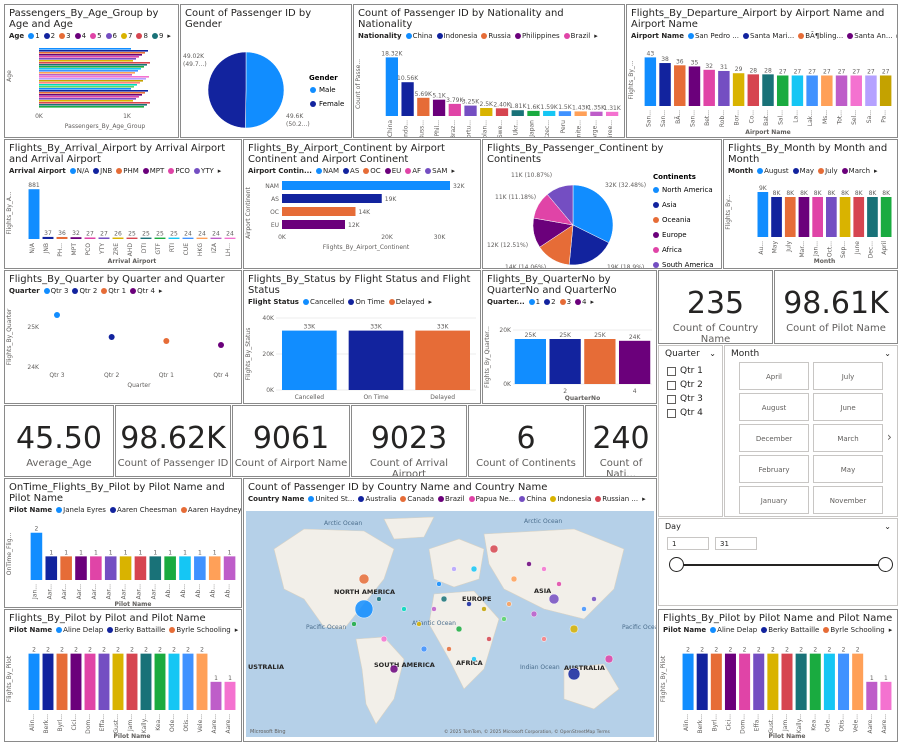 The image size is (902, 747). What do you see at coordinates (690, 413) in the screenshot?
I see `slicer-item: Qtr 4` at bounding box center [690, 413].